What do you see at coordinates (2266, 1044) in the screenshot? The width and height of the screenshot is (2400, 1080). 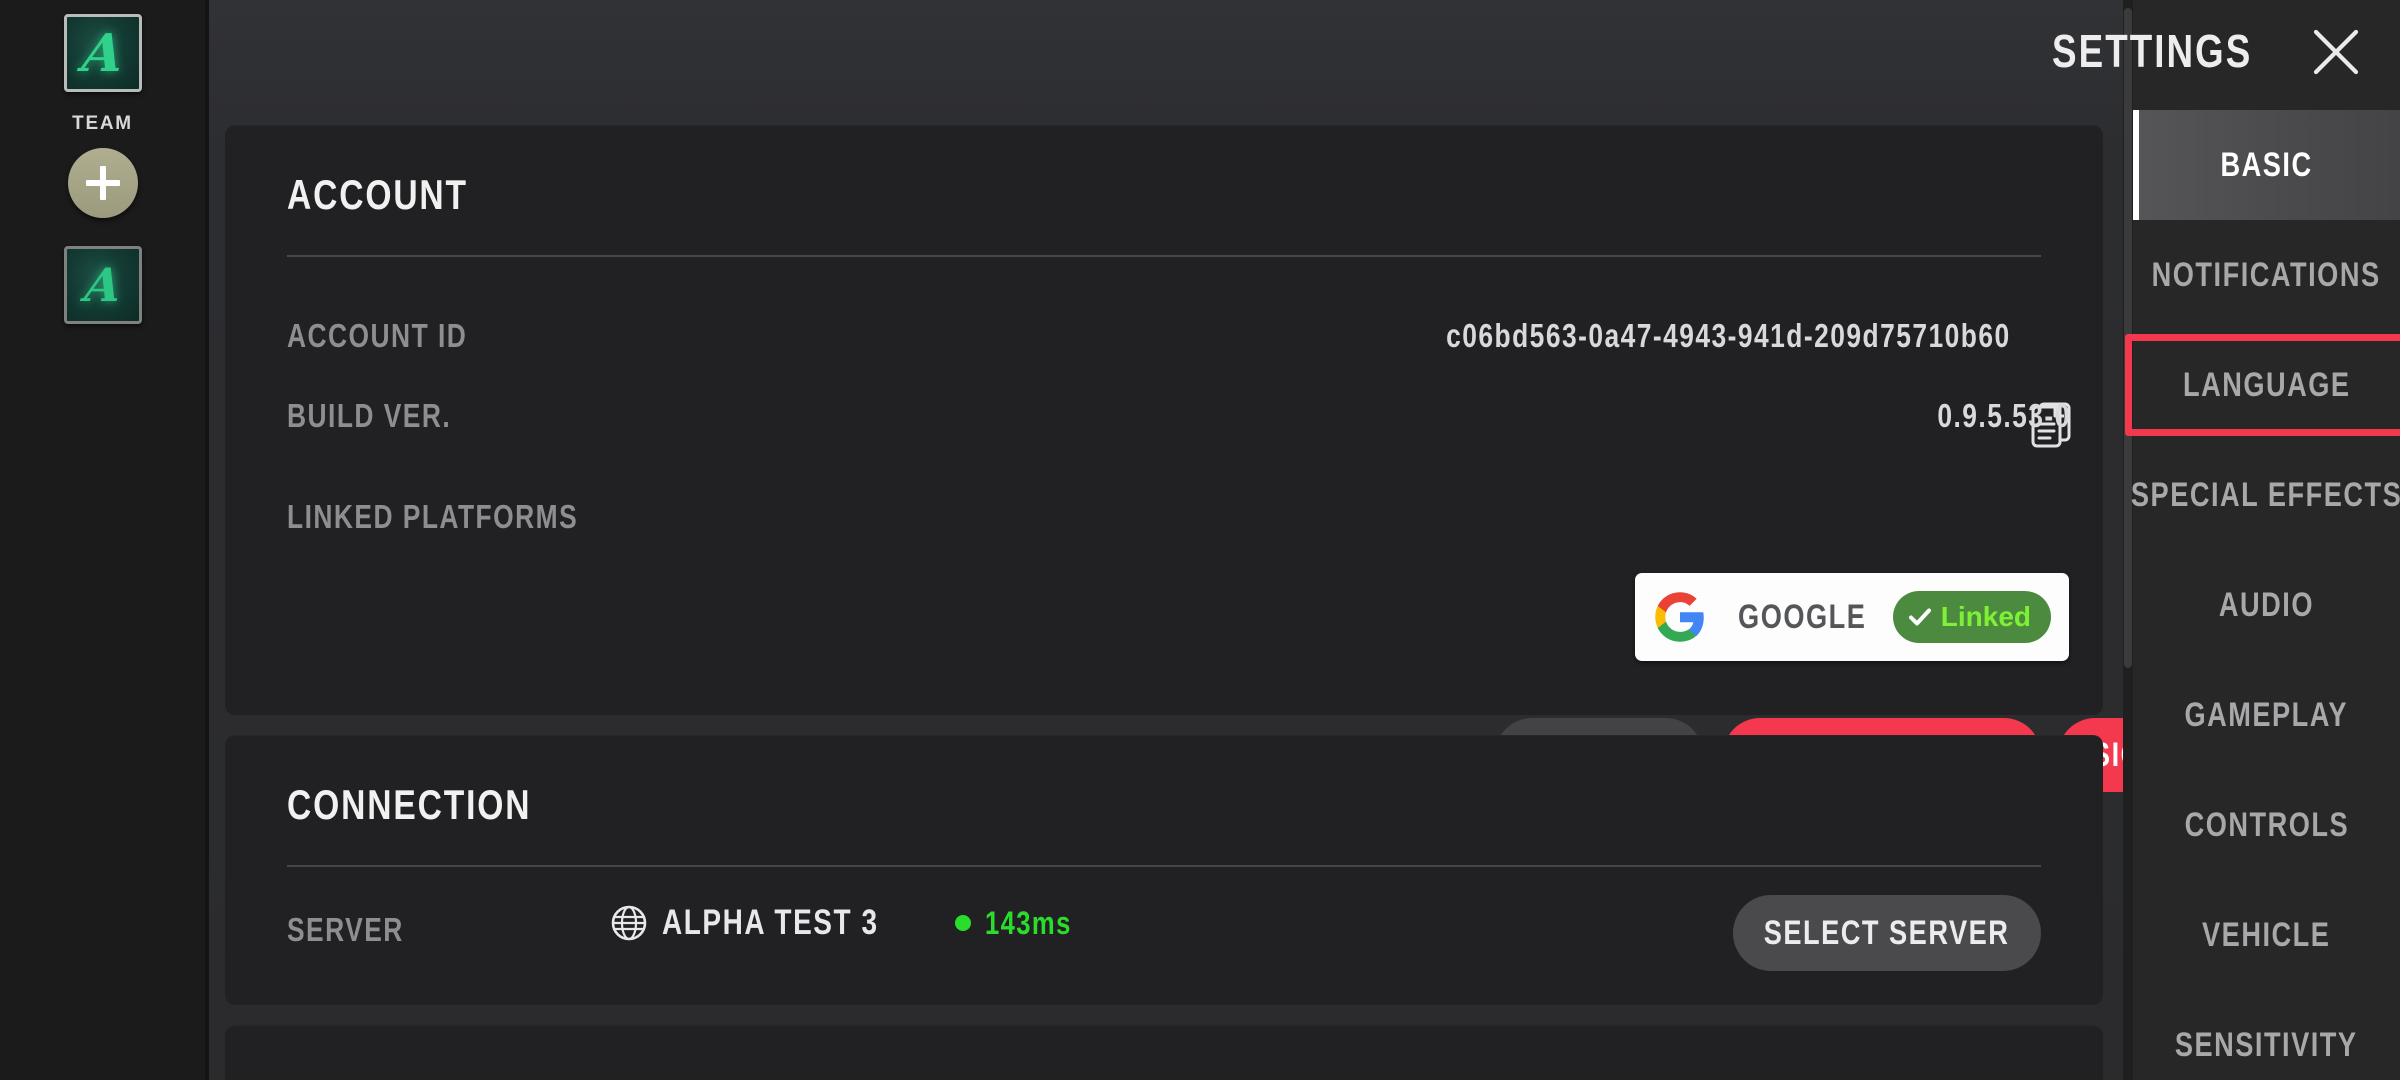 I see `sidebar-item-label: SENSITIVITY` at bounding box center [2266, 1044].